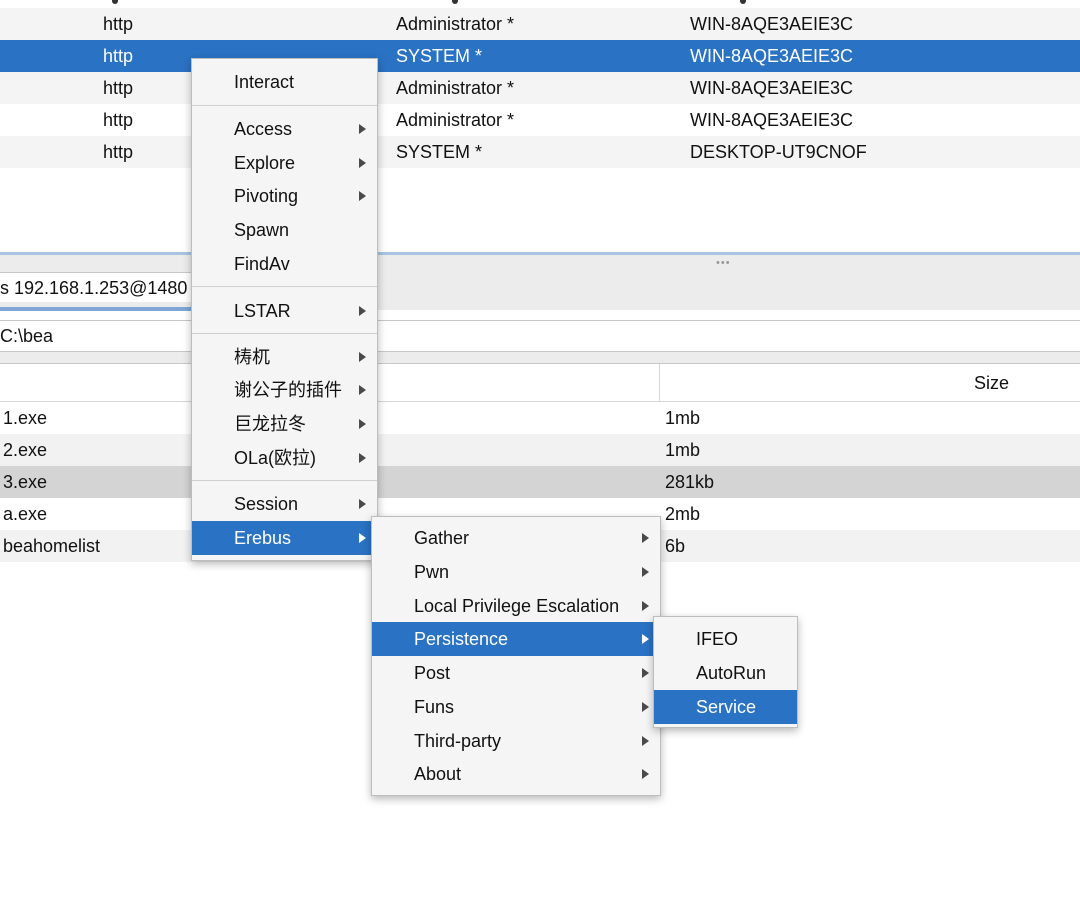 The image size is (1080, 906). I want to click on file-name: 3.exe, so click(25, 482).